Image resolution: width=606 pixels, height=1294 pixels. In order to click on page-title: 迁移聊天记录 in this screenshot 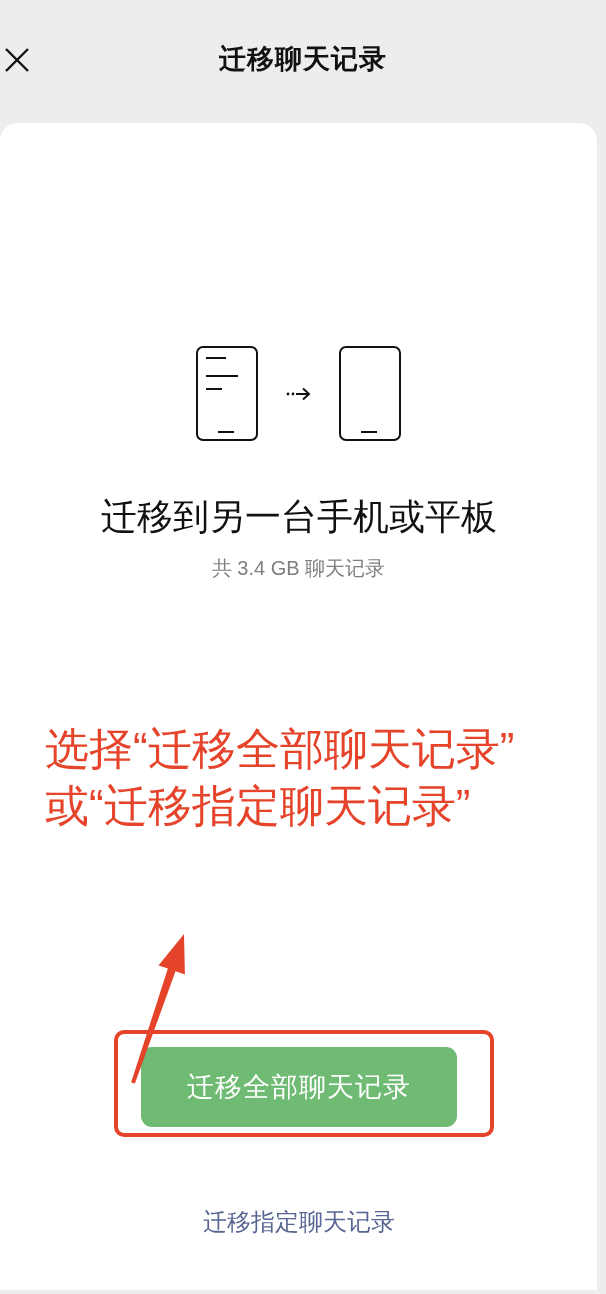, I will do `click(303, 59)`.